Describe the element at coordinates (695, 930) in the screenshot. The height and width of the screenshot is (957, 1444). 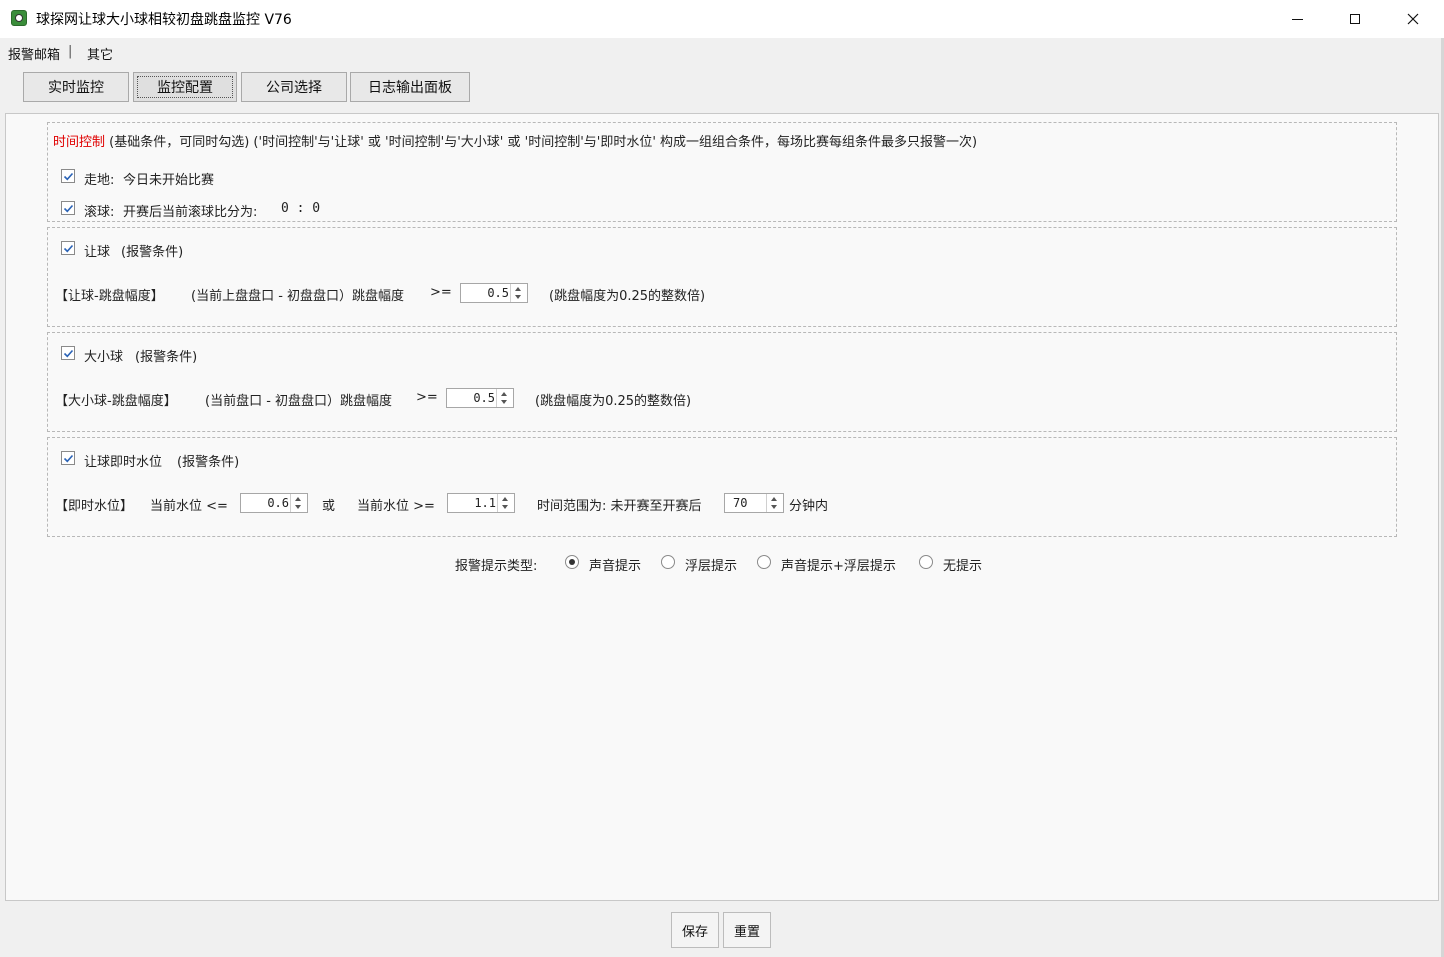
I see `save-button: 保存` at that location.